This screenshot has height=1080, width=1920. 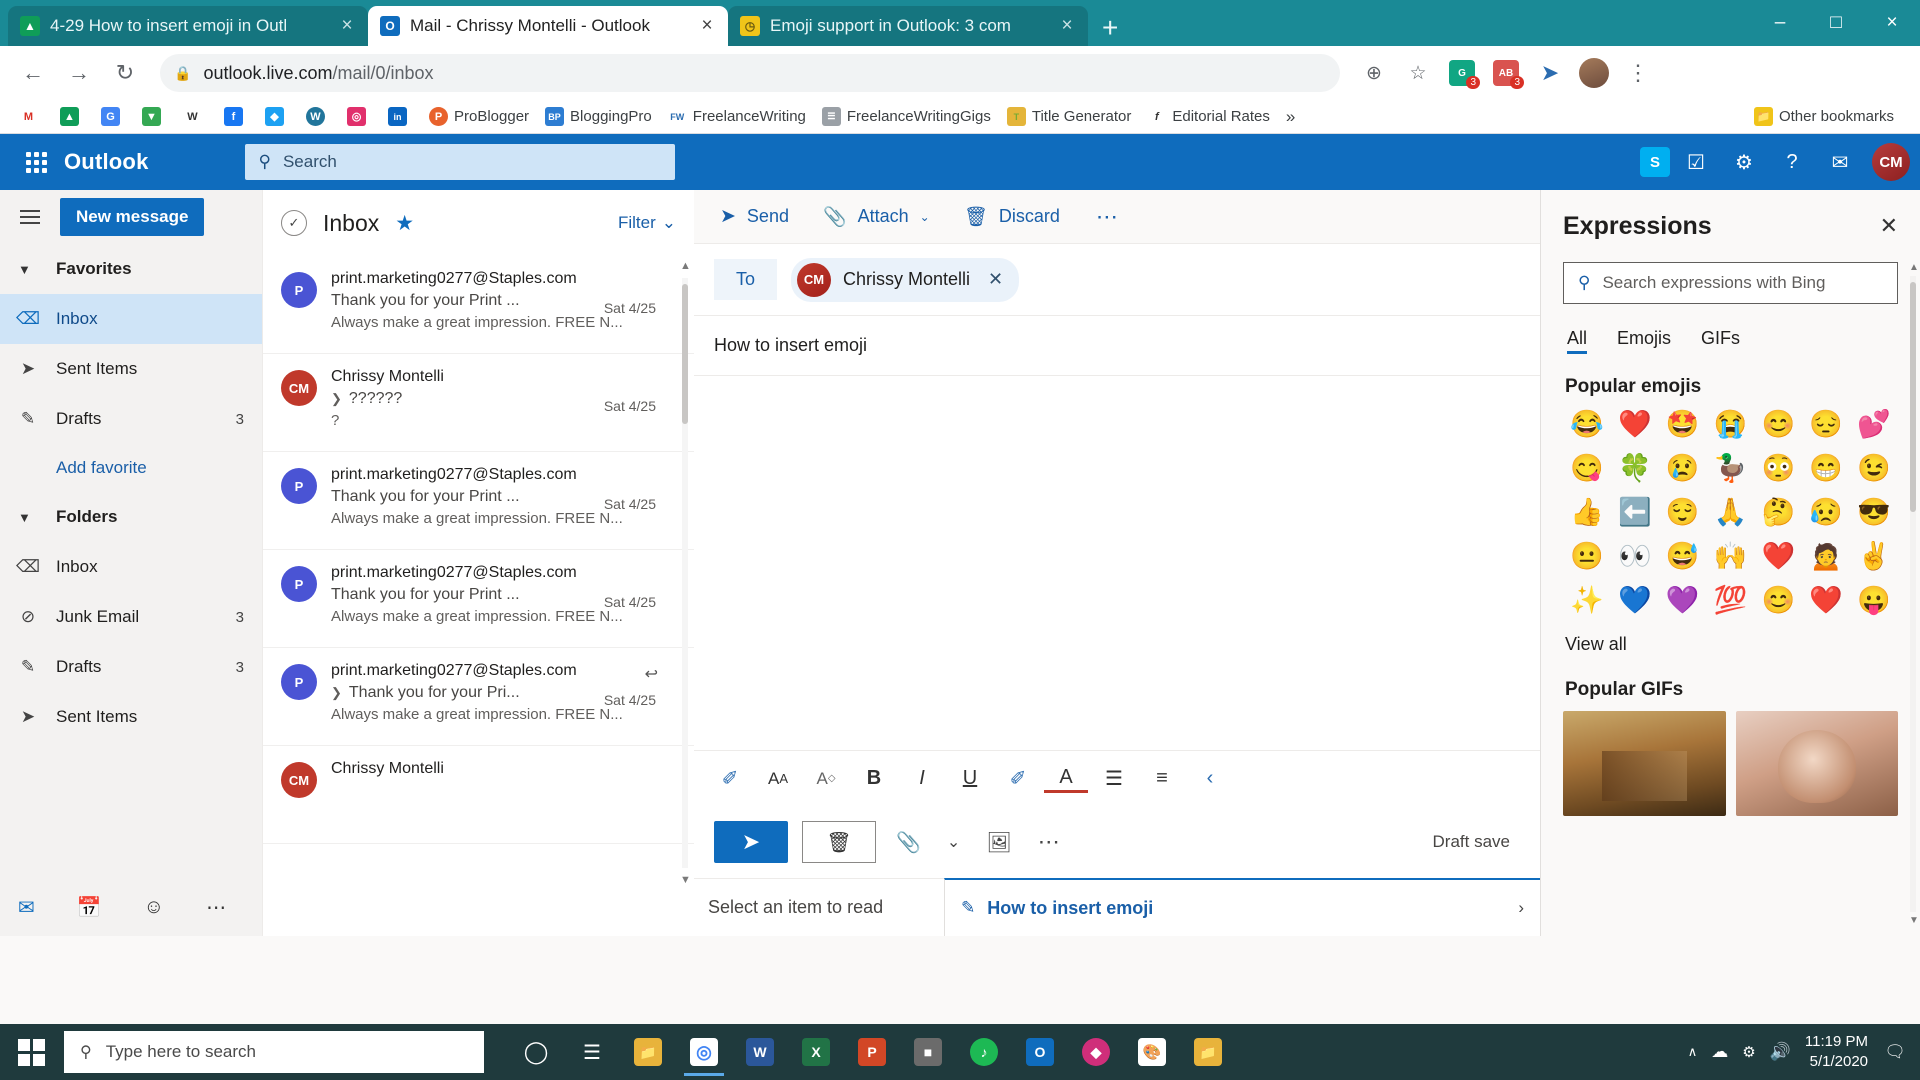 I want to click on highlight-icon: ✐, so click(x=1018, y=779).